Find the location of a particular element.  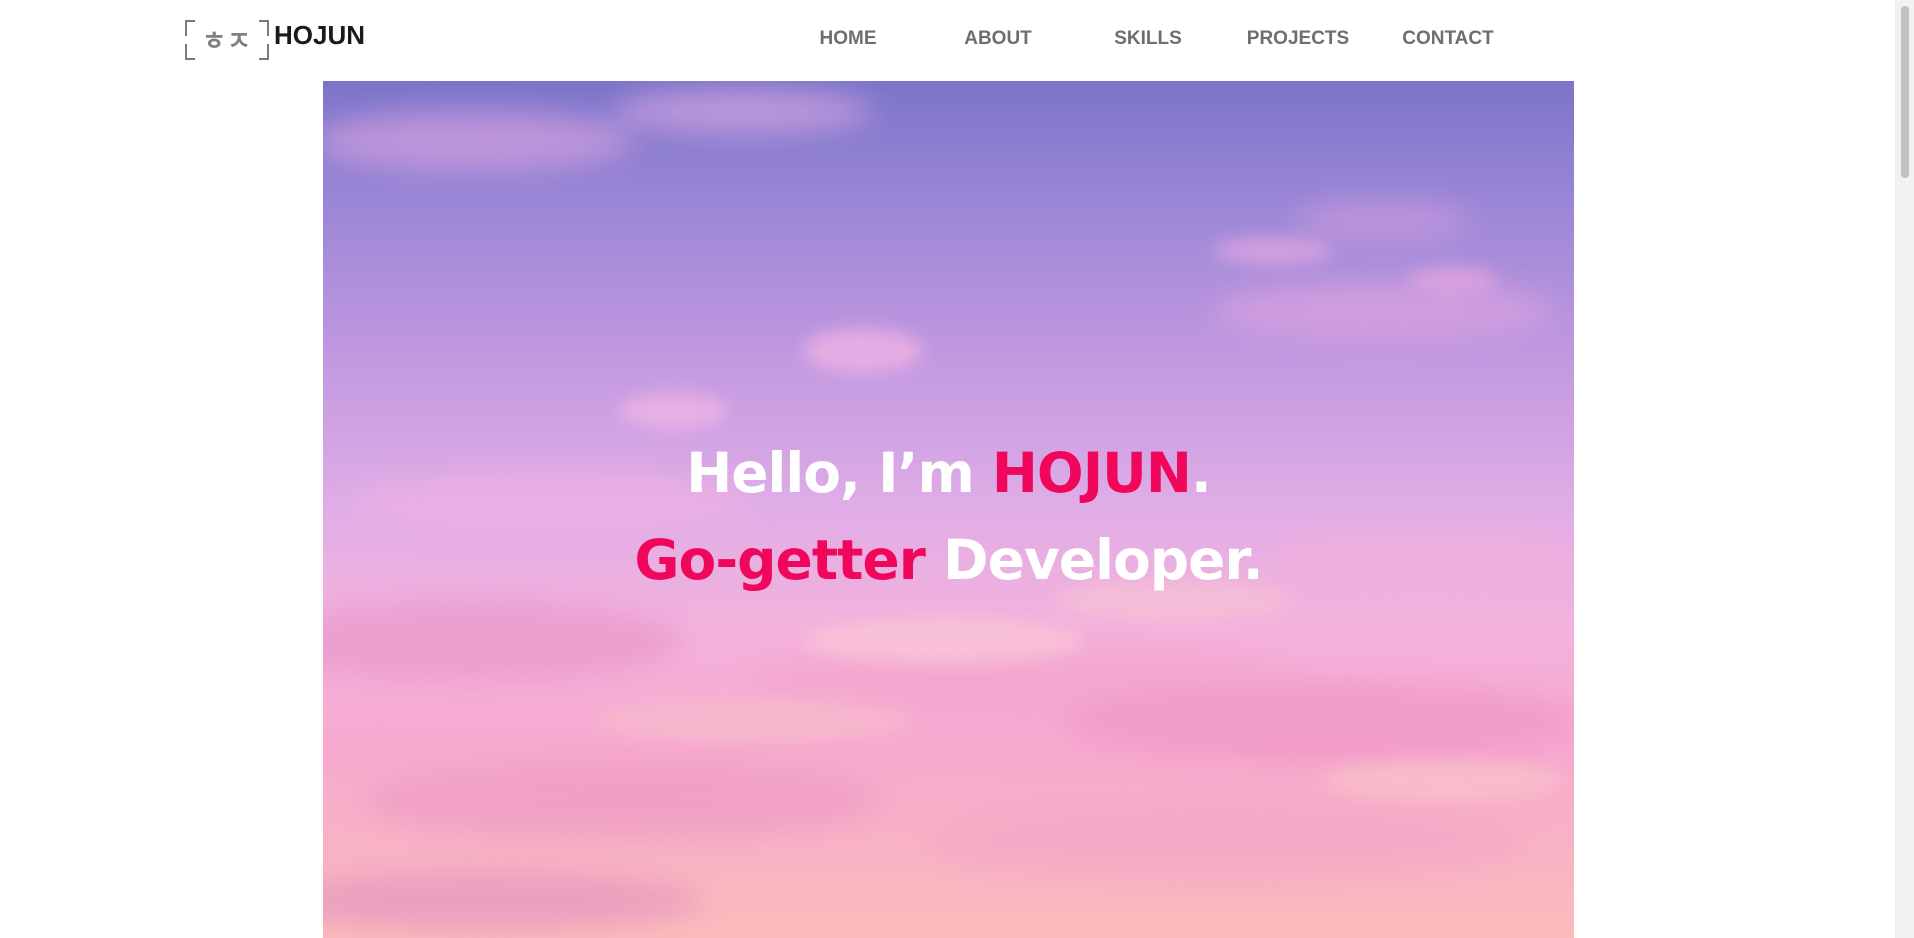

logo-glyph: ㅎㅈ is located at coordinates (227, 41).